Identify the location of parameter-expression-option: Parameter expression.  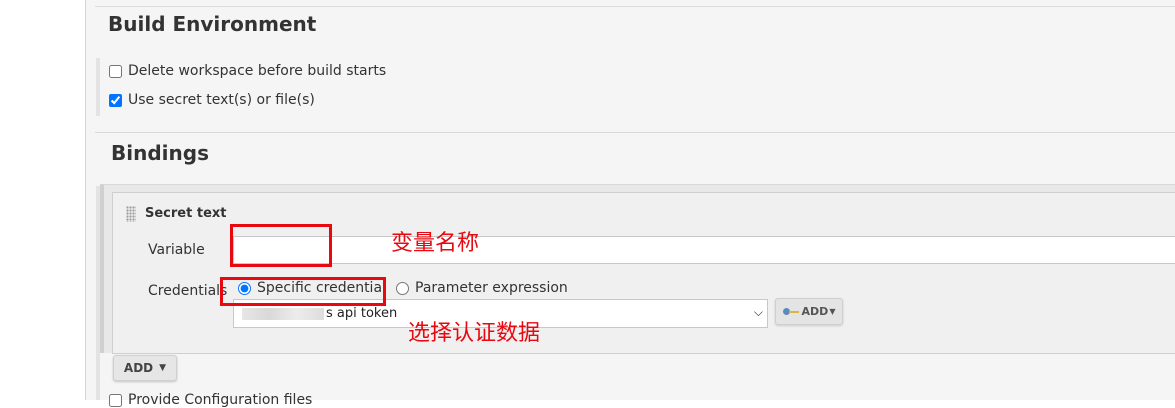
(482, 288).